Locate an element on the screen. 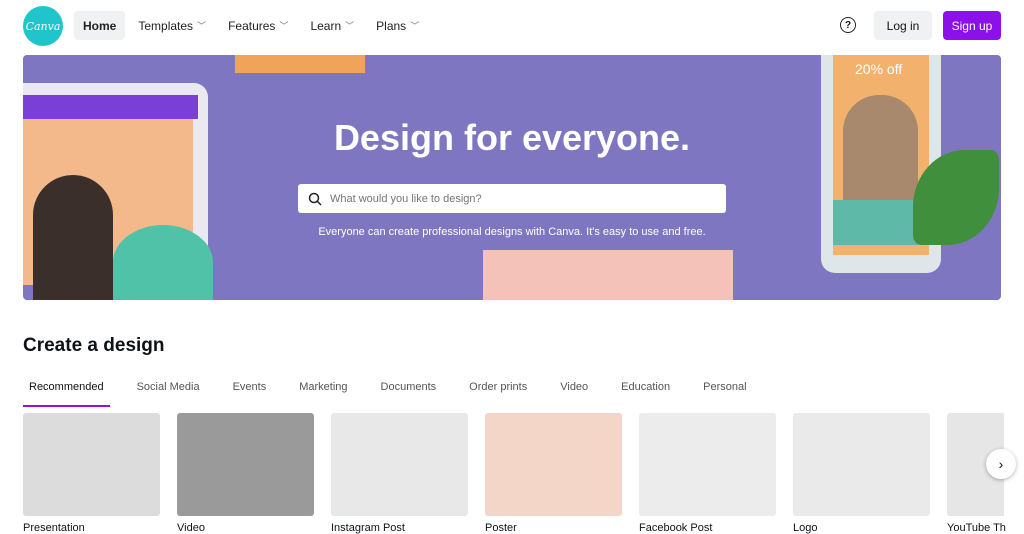  chevron-right-icon: › is located at coordinates (1001, 464).